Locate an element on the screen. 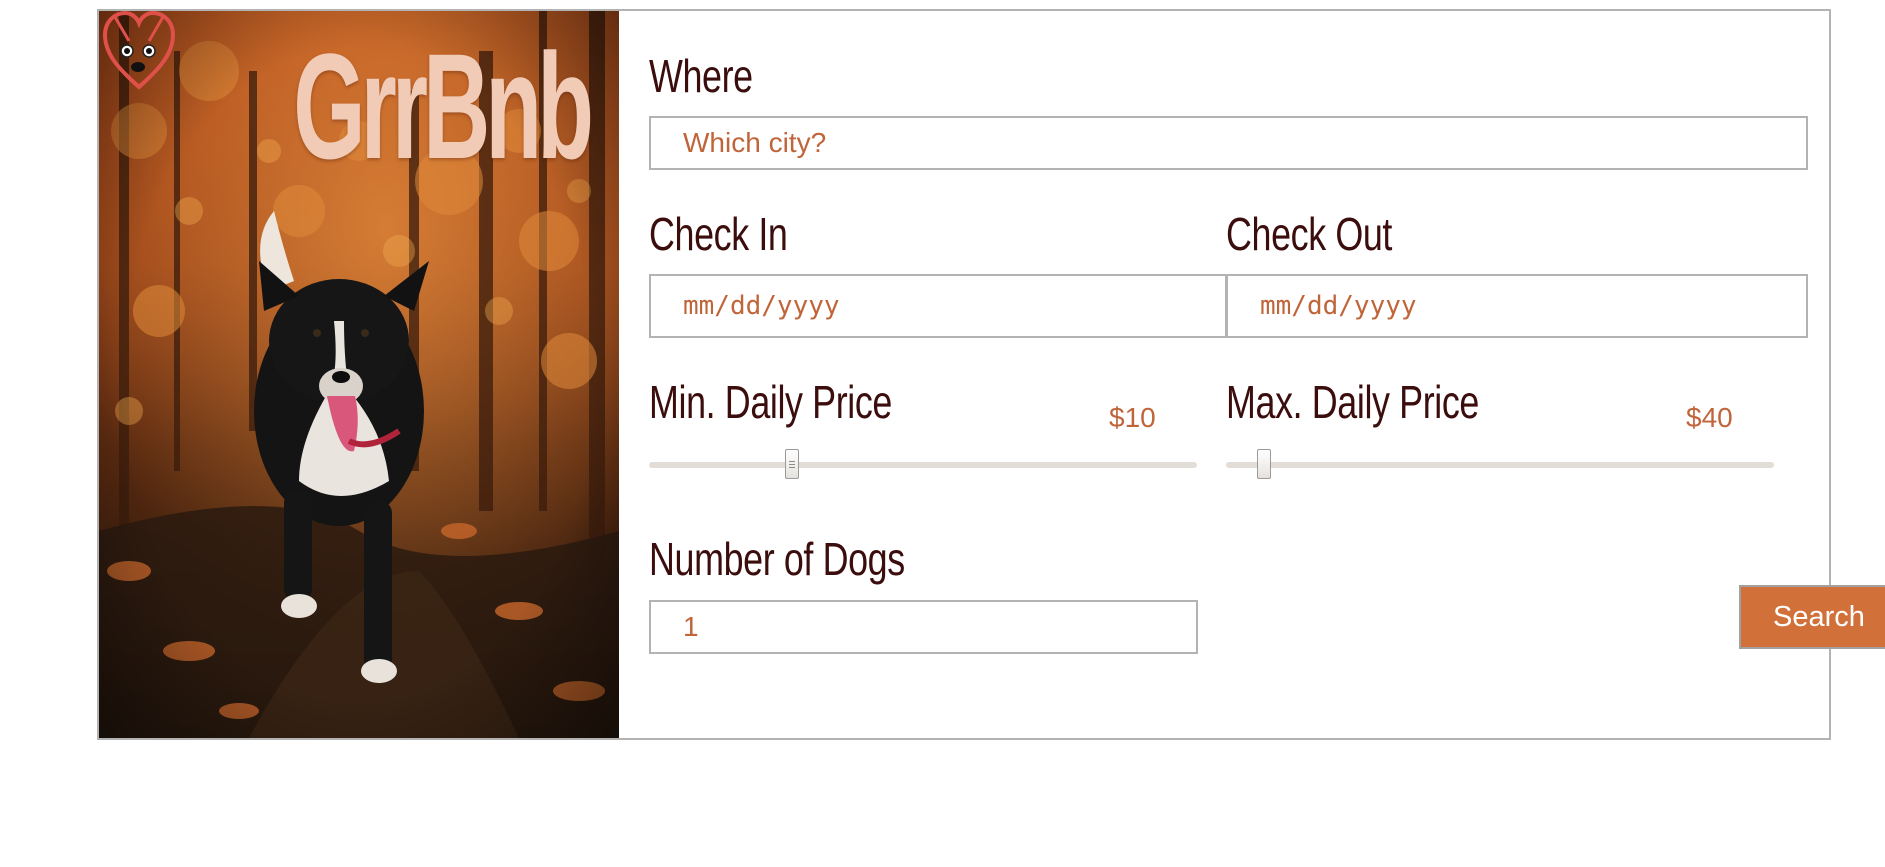 The image size is (1885, 867). max-price-slider-handle is located at coordinates (1264, 464).